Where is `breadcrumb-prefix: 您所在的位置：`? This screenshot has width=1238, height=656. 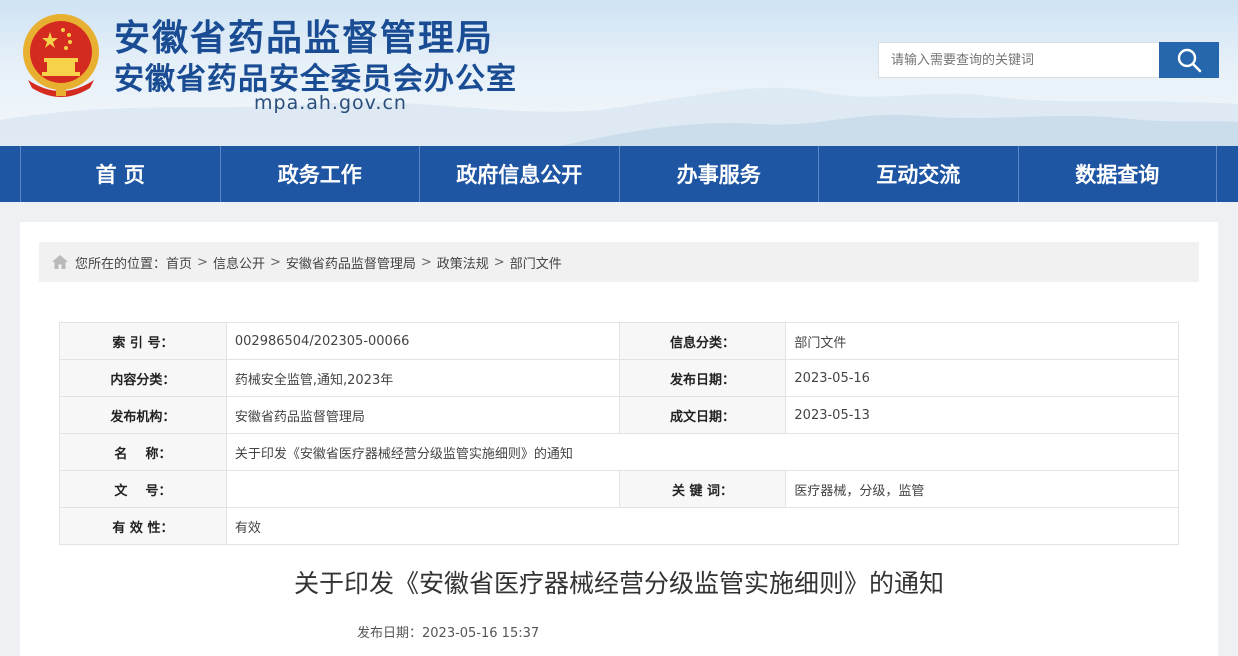
breadcrumb-prefix: 您所在的位置： is located at coordinates (121, 264).